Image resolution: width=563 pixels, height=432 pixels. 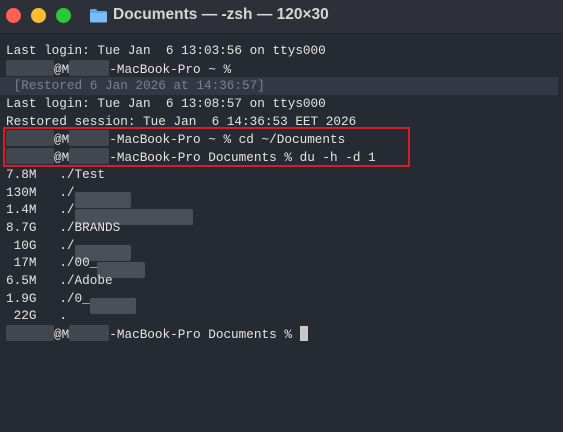 I want to click on du-size: 17M, so click(x=21, y=263).